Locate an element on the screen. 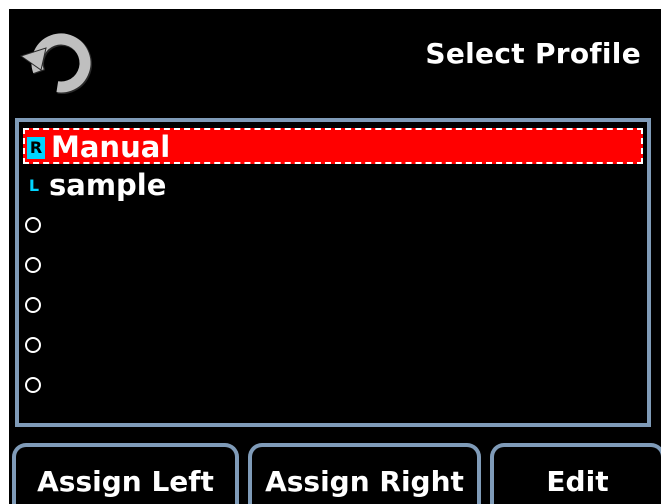  back-button is located at coordinates (58, 61).